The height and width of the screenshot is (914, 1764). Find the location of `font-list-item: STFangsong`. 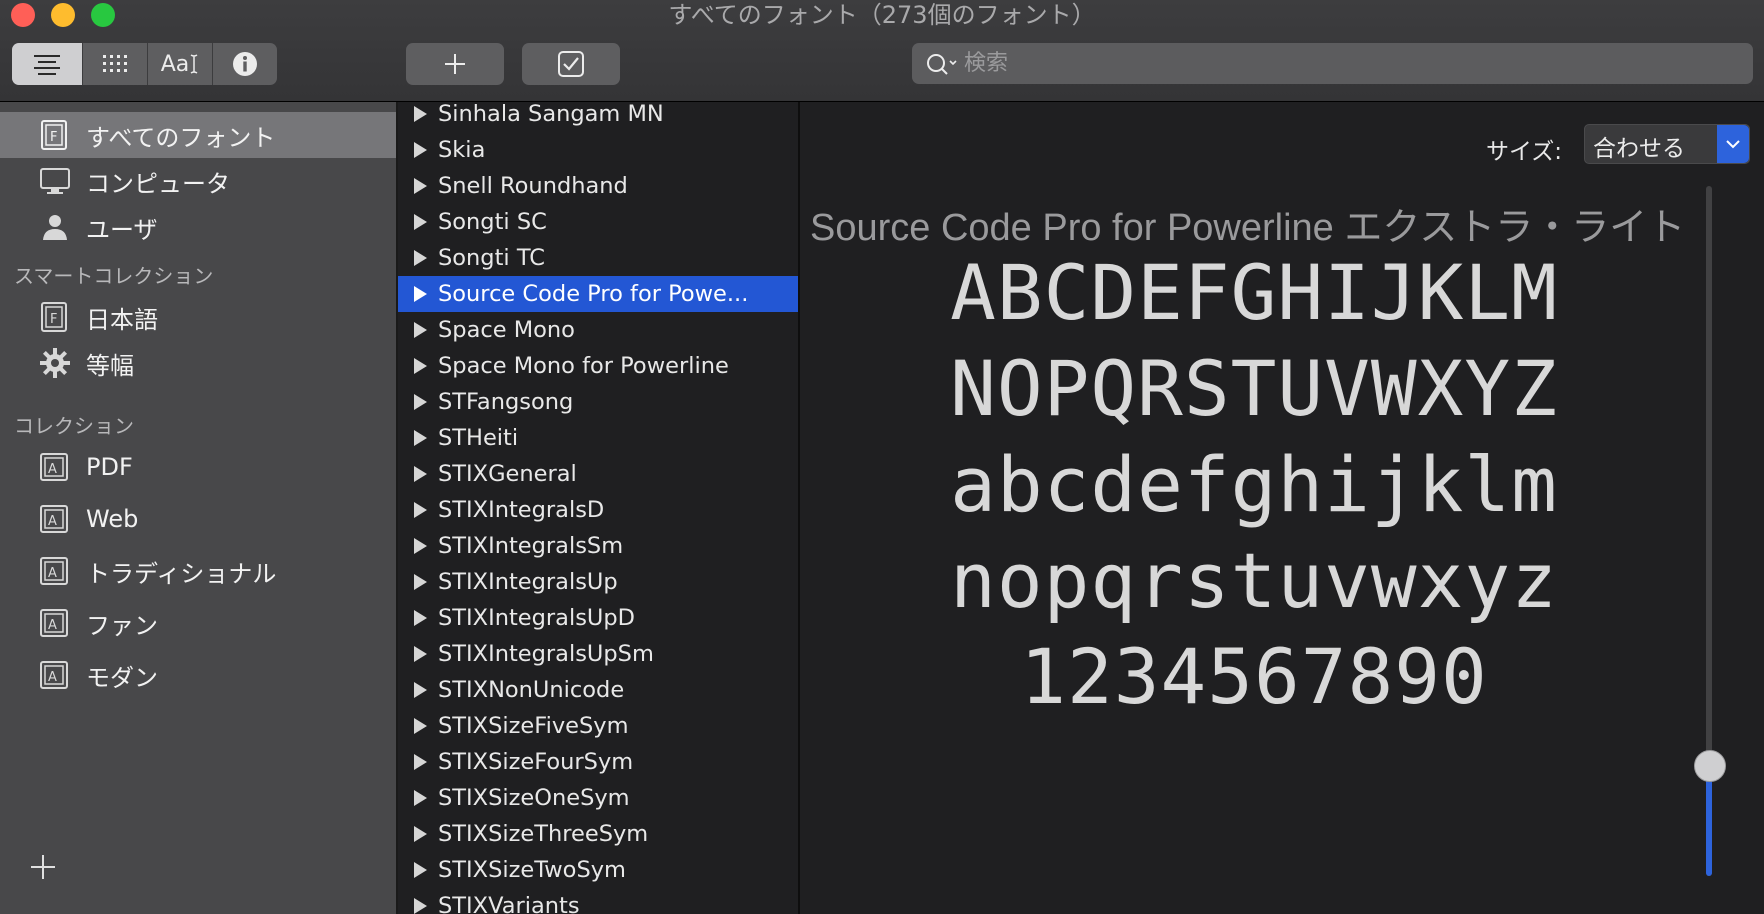

font-list-item: STFangsong is located at coordinates (598, 402).